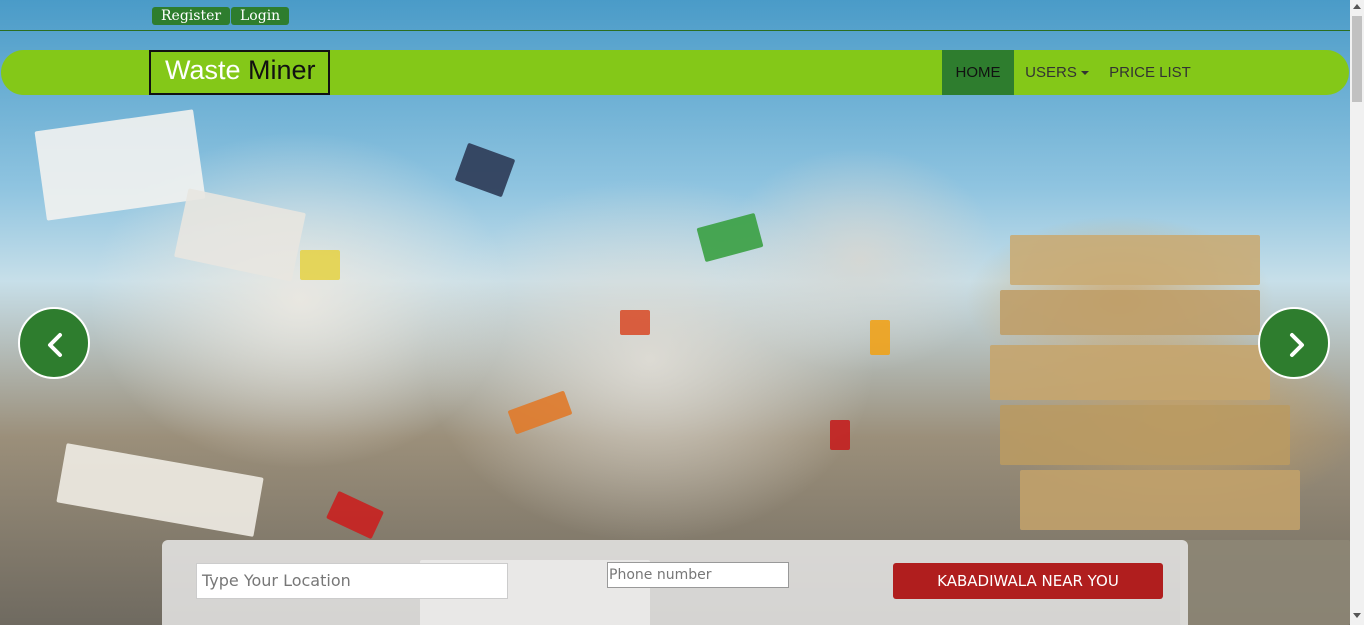  I want to click on scroll-up-icon, so click(1357, 6).